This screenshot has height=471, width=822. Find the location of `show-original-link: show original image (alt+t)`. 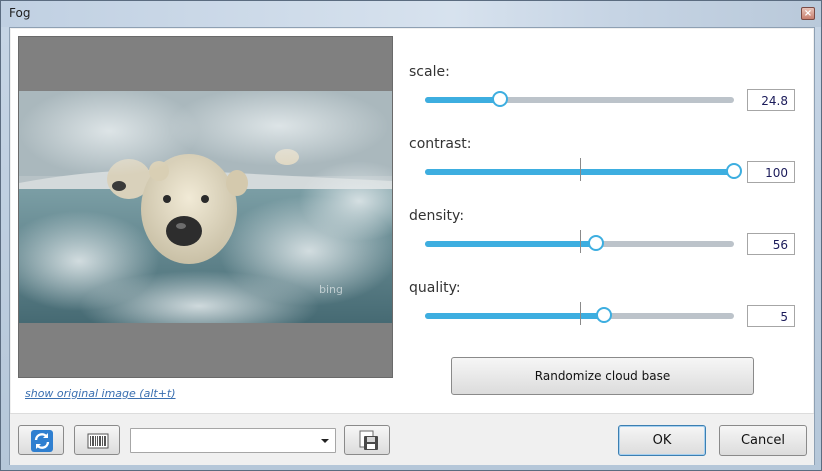

show-original-link: show original image (alt+t) is located at coordinates (100, 393).